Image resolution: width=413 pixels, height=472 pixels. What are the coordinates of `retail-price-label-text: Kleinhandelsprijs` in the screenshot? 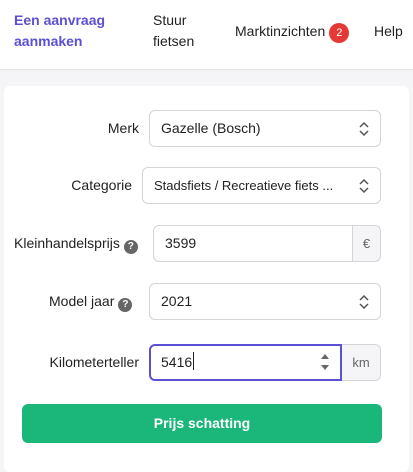 It's located at (67, 243).